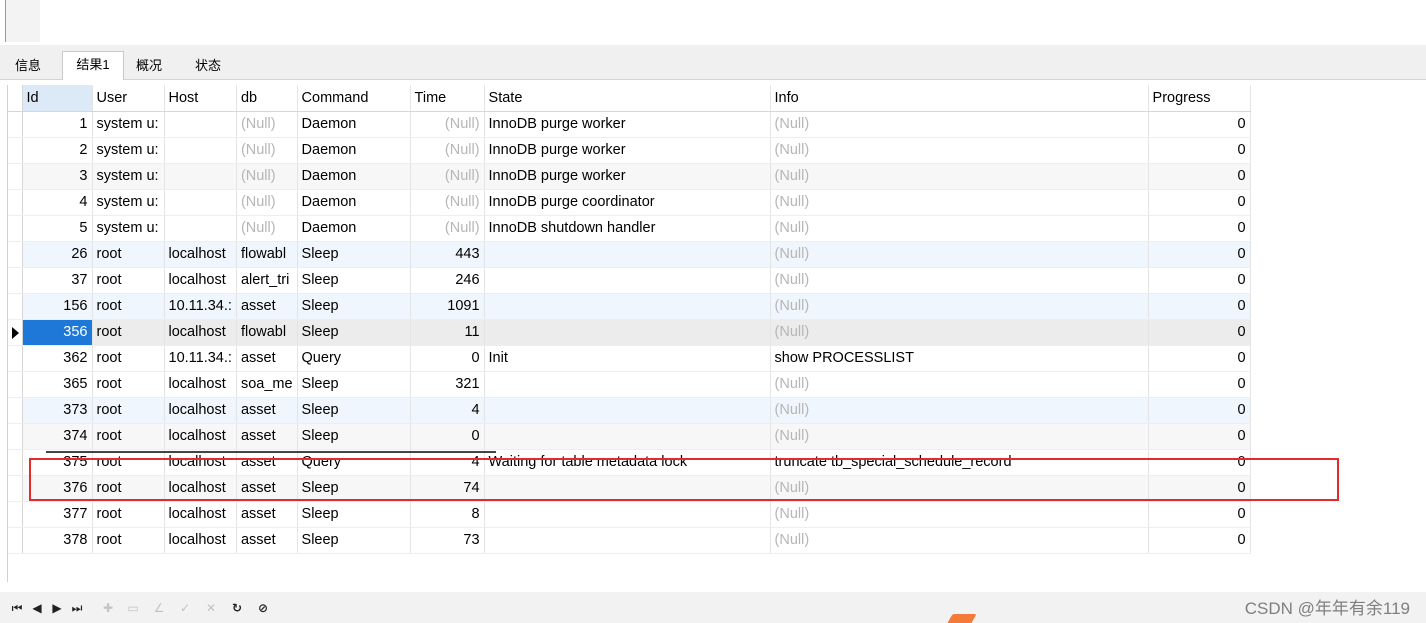 Image resolution: width=1426 pixels, height=623 pixels. I want to click on last-record-icon: ⏭, so click(77, 608).